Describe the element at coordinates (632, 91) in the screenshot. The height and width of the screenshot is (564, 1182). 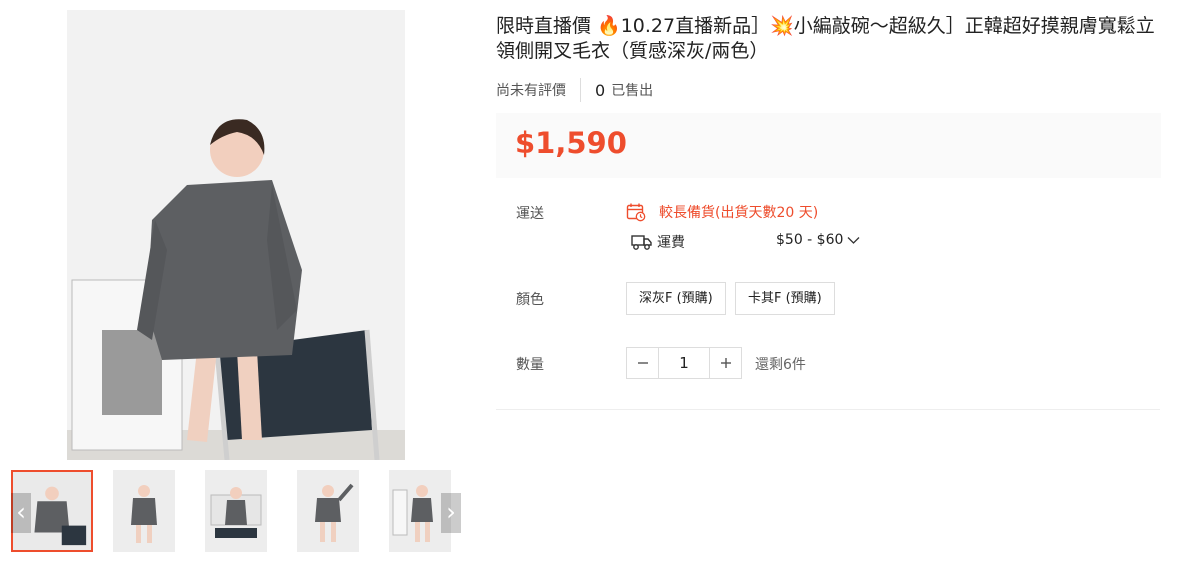
I see `sold-label: 已售出` at that location.